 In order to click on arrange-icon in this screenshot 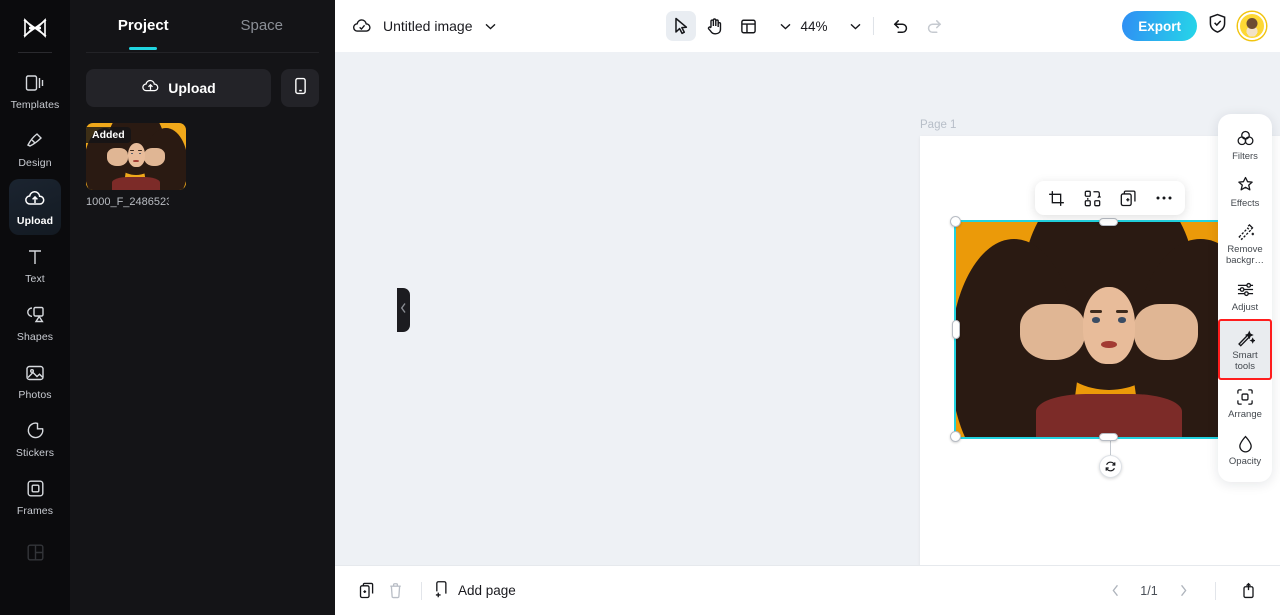, I will do `click(1245, 396)`.